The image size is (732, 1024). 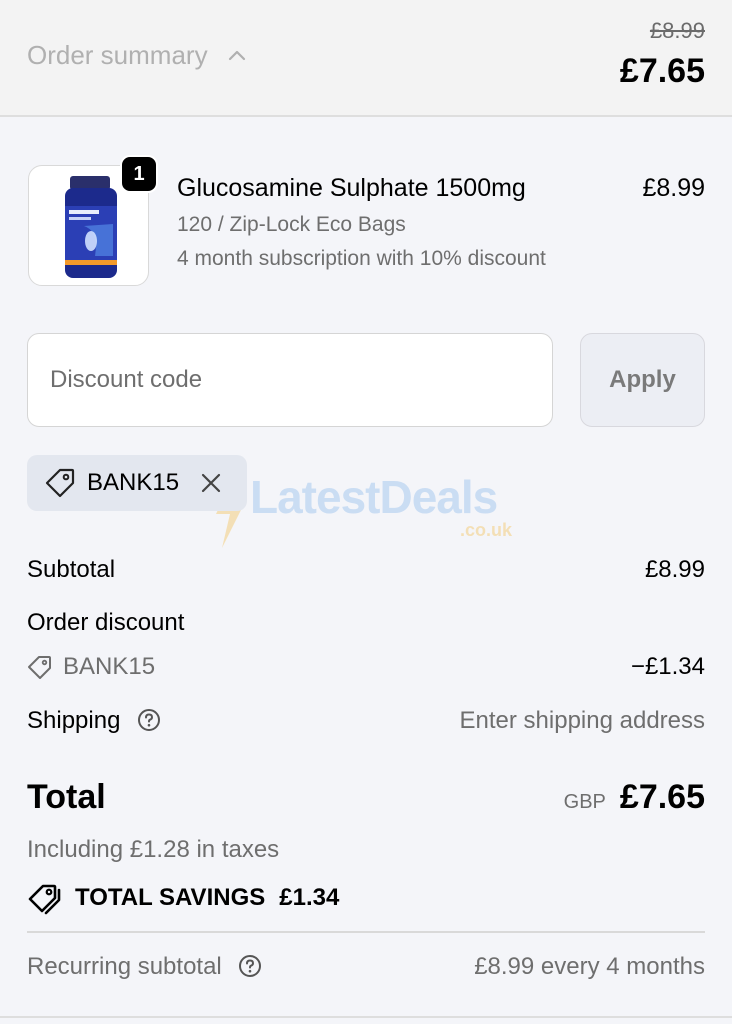 I want to click on subtotal-value: £8.99, so click(x=674, y=569).